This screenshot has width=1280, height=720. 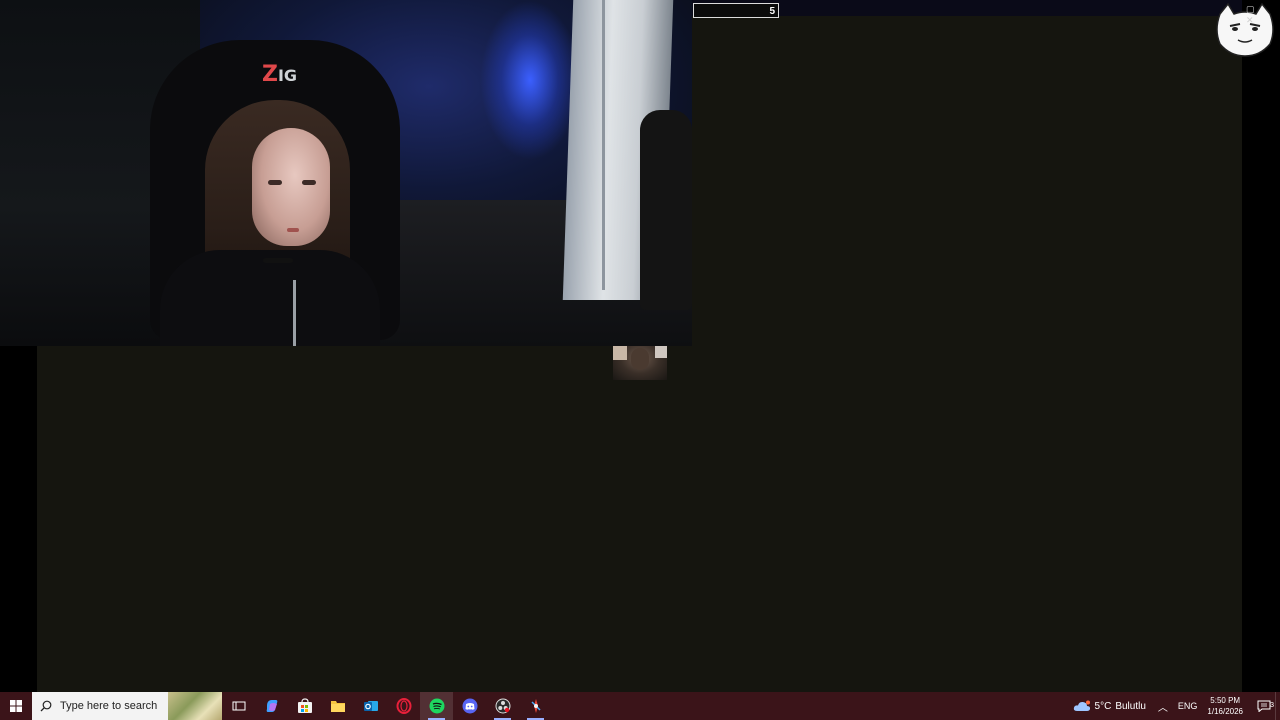 I want to click on windows-icon, so click(x=16, y=706).